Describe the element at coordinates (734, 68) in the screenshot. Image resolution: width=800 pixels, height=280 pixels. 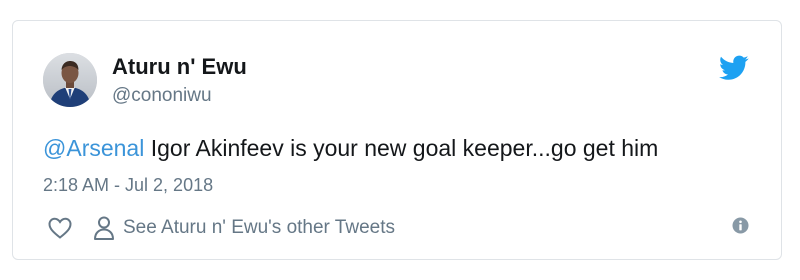
I see `twitter-bird-icon` at that location.